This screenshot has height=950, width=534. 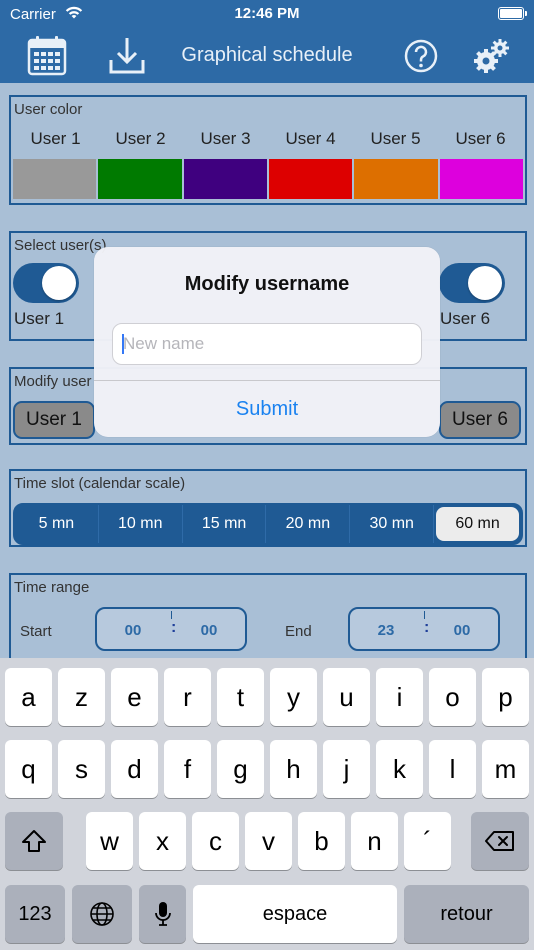 I want to click on key-n: n, so click(x=374, y=841).